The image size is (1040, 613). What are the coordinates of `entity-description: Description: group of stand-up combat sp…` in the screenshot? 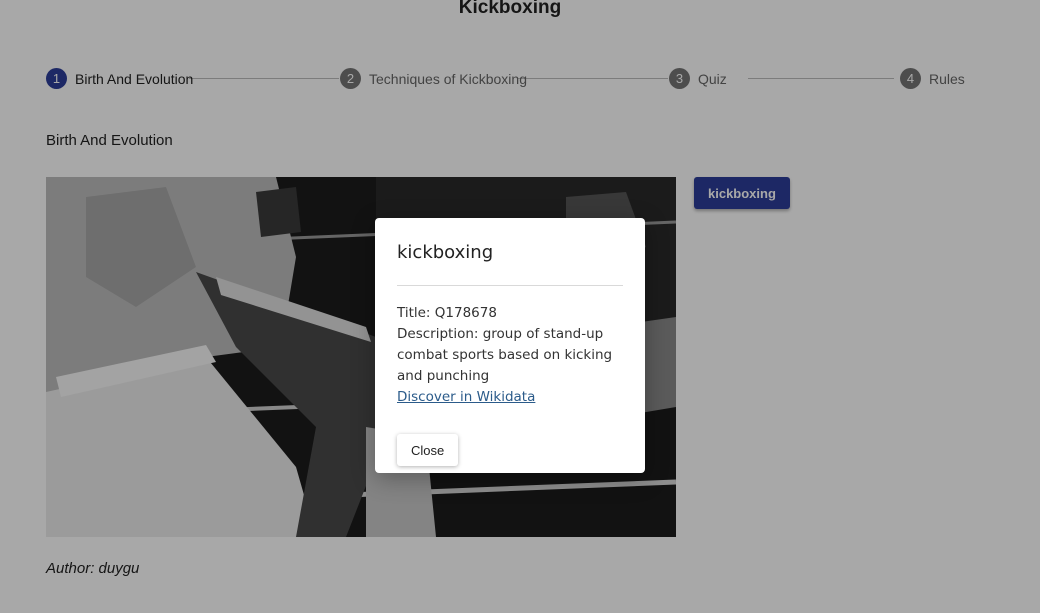 It's located at (505, 355).